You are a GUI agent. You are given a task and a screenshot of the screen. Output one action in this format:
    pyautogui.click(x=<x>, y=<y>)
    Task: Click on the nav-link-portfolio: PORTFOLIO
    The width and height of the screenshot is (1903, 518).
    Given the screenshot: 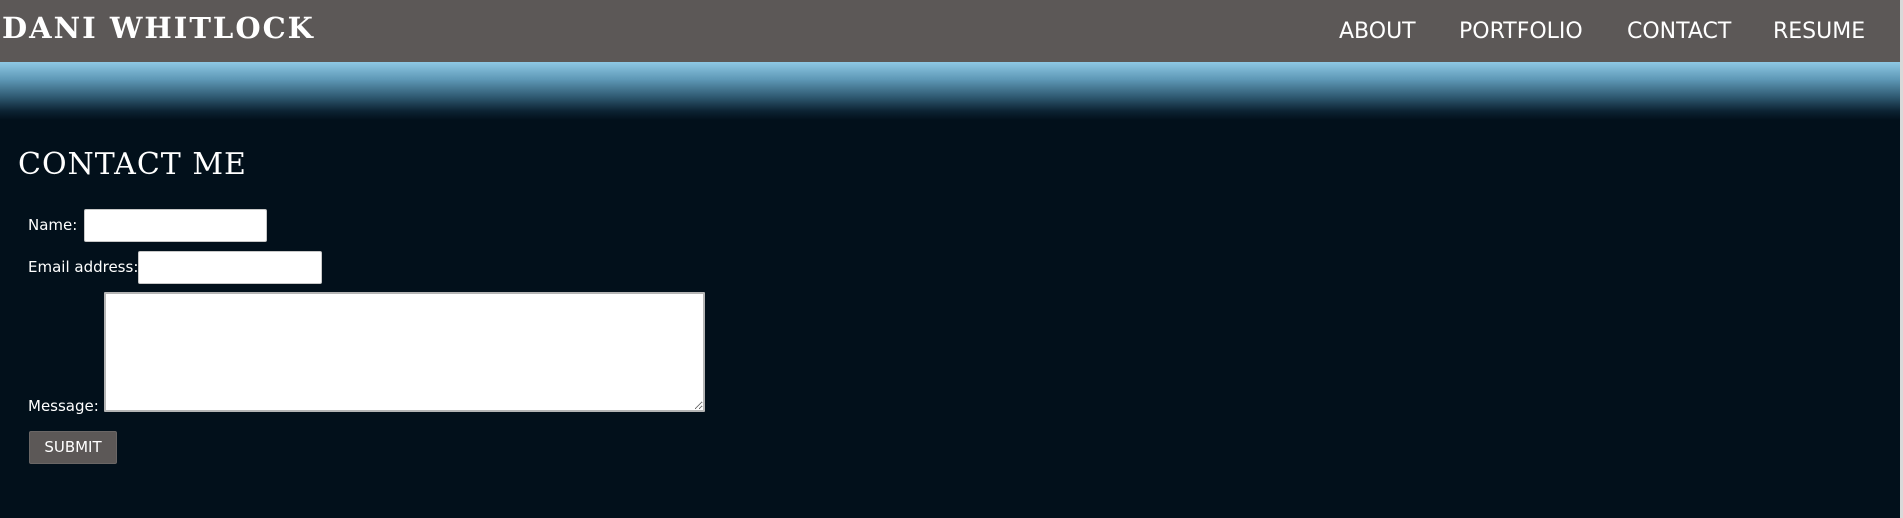 What is the action you would take?
    pyautogui.click(x=1521, y=32)
    